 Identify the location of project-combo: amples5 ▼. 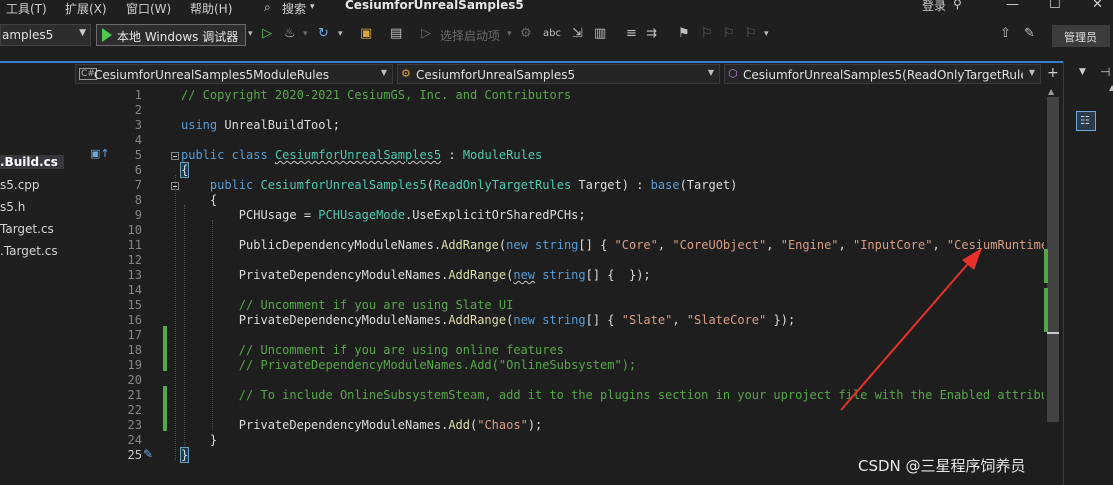
(45, 35).